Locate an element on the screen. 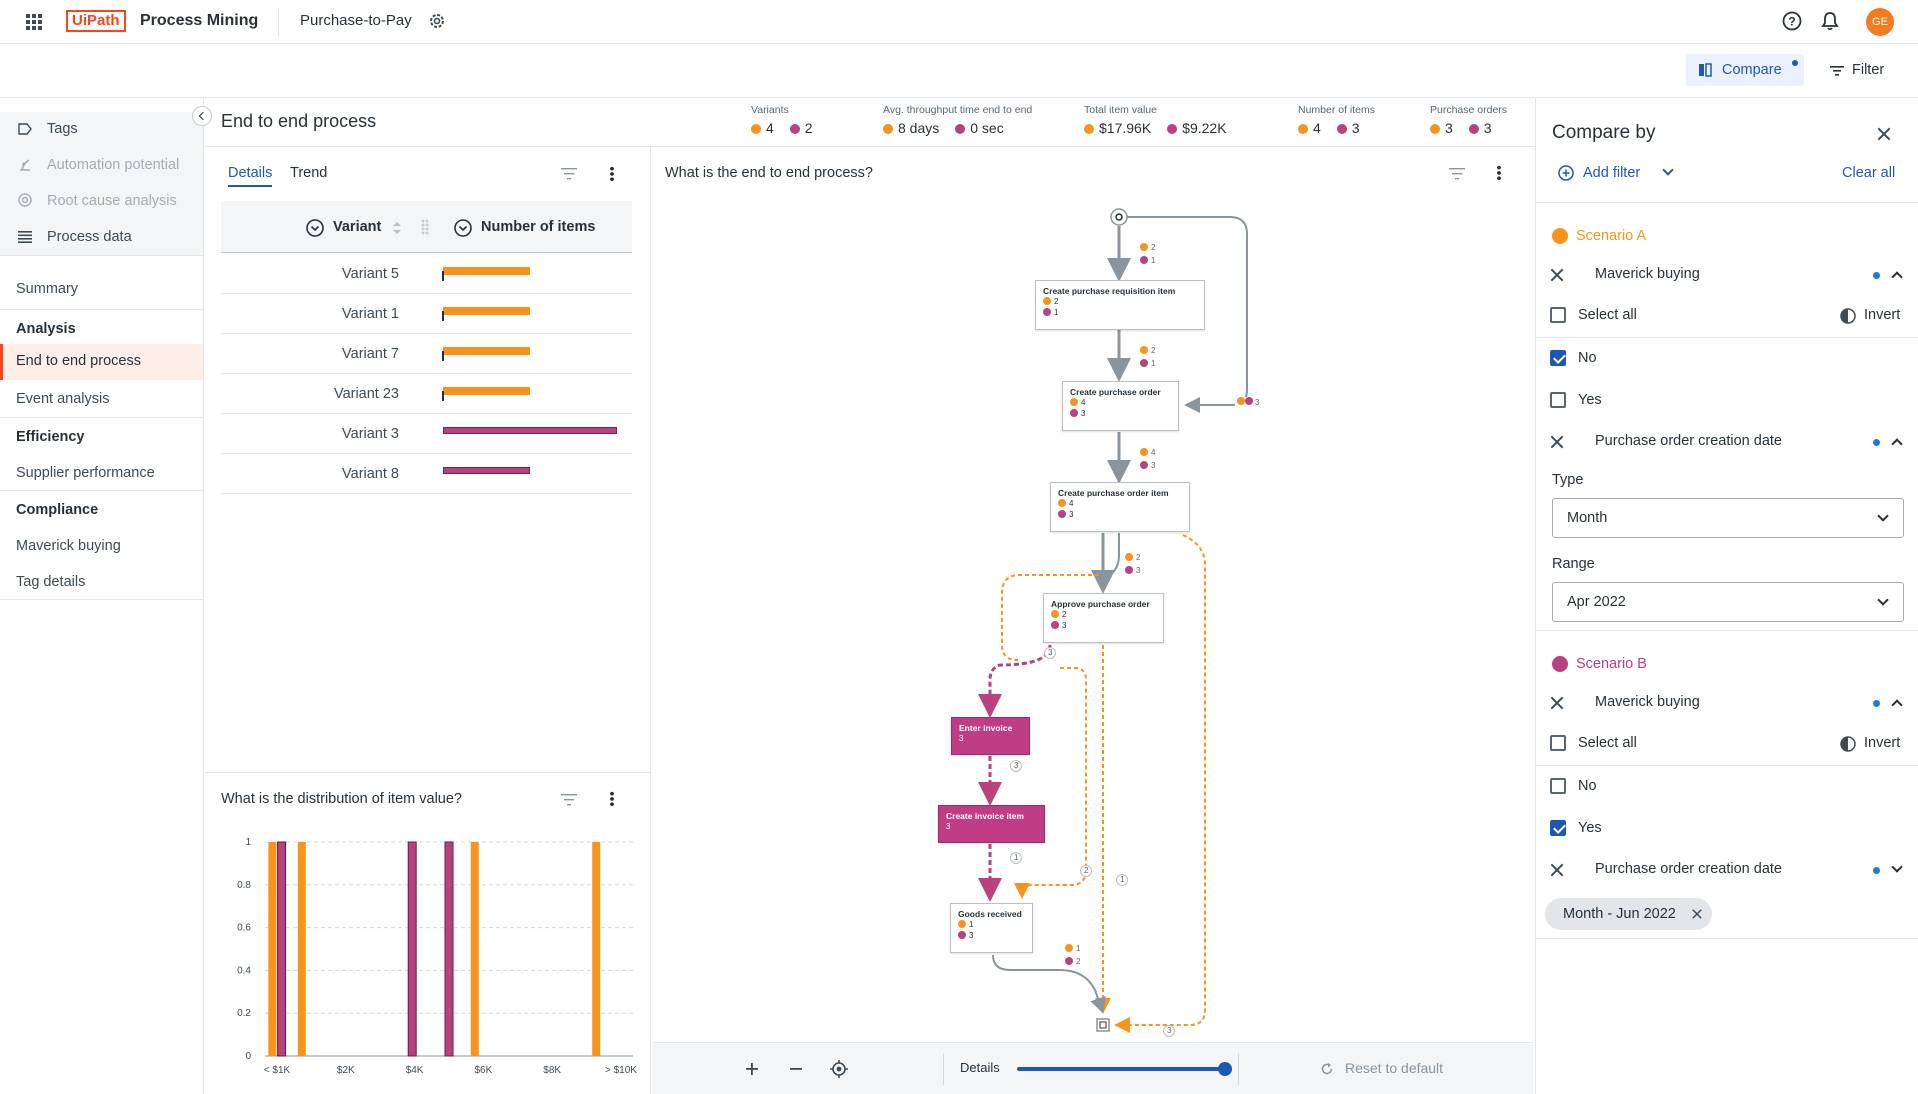 This screenshot has height=1094, width=1918. compare-button: Compare is located at coordinates (1745, 70).